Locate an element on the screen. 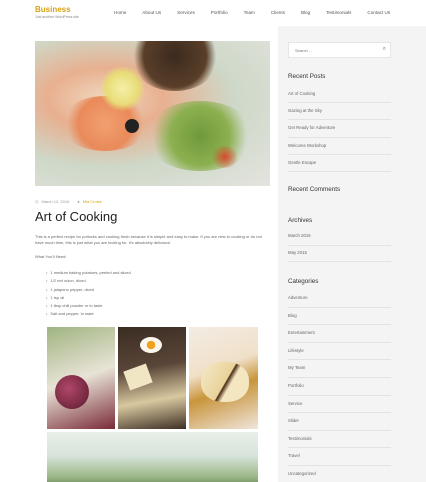  category-link: Service is located at coordinates (339, 405).